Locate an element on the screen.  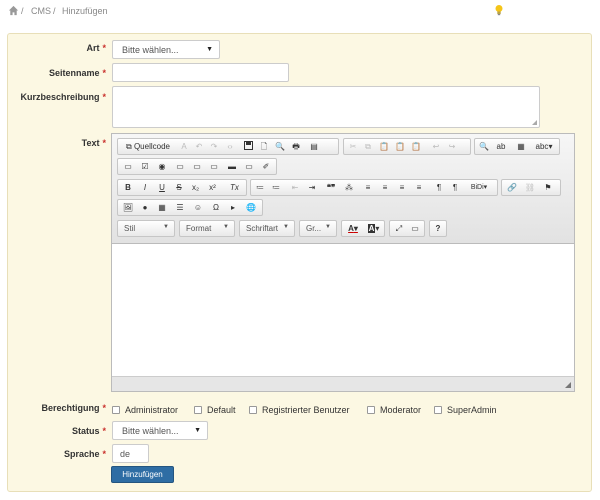
align-center-icon: ≡ is located at coordinates (385, 188).